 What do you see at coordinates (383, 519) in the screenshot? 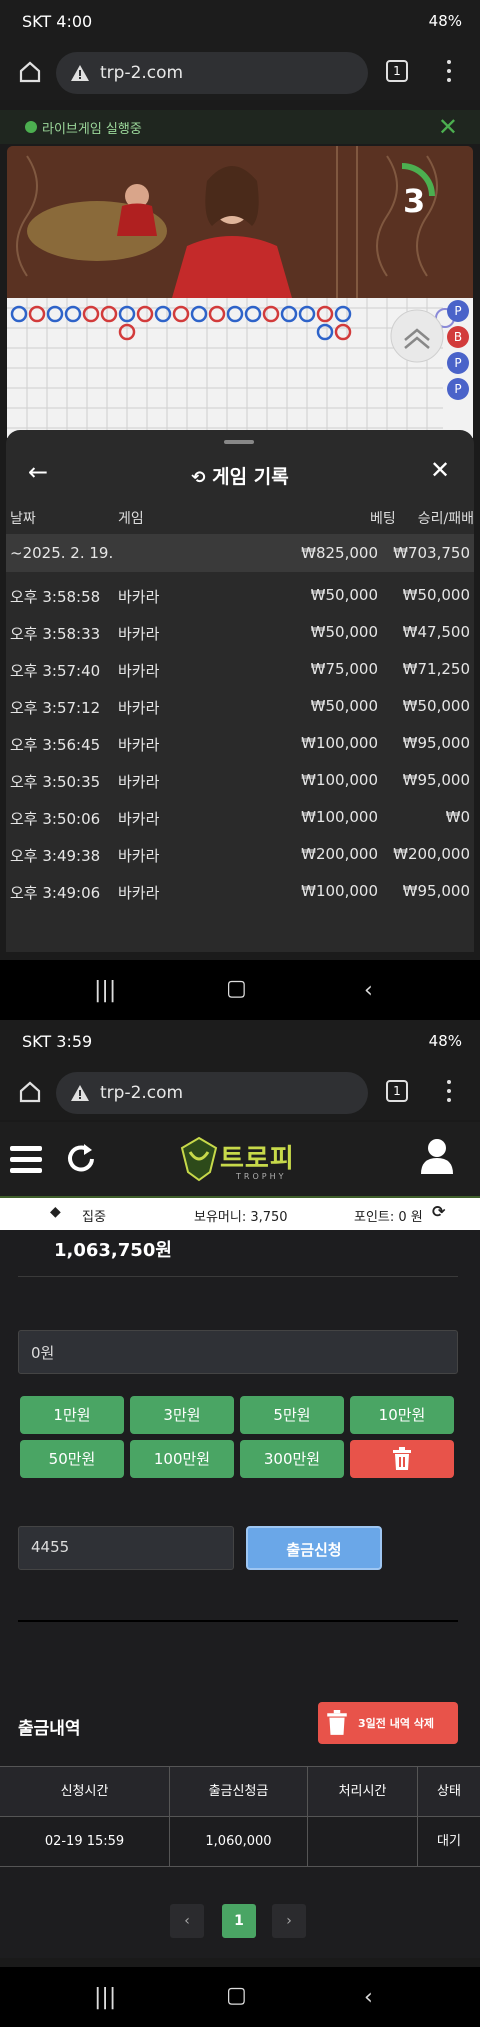
I see `col-header-bet: 베팅` at bounding box center [383, 519].